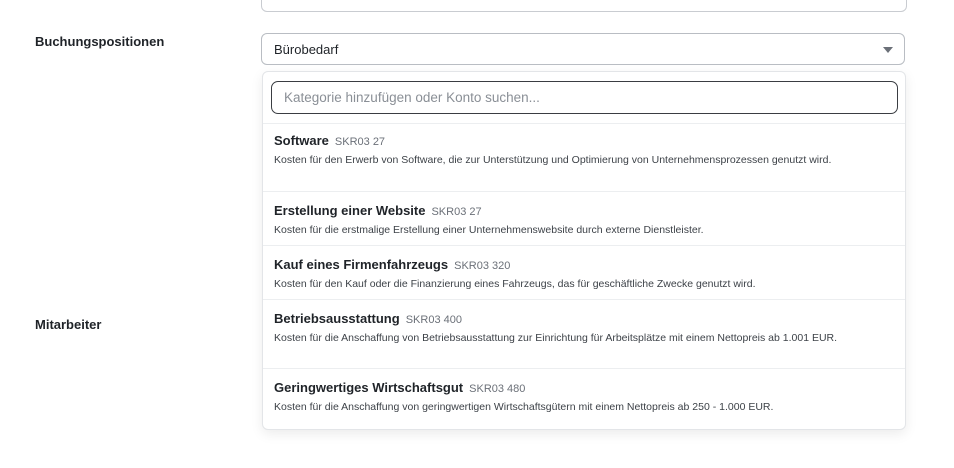 This screenshot has width=954, height=468. What do you see at coordinates (68, 324) in the screenshot?
I see `employee-label: Mitarbeiter` at bounding box center [68, 324].